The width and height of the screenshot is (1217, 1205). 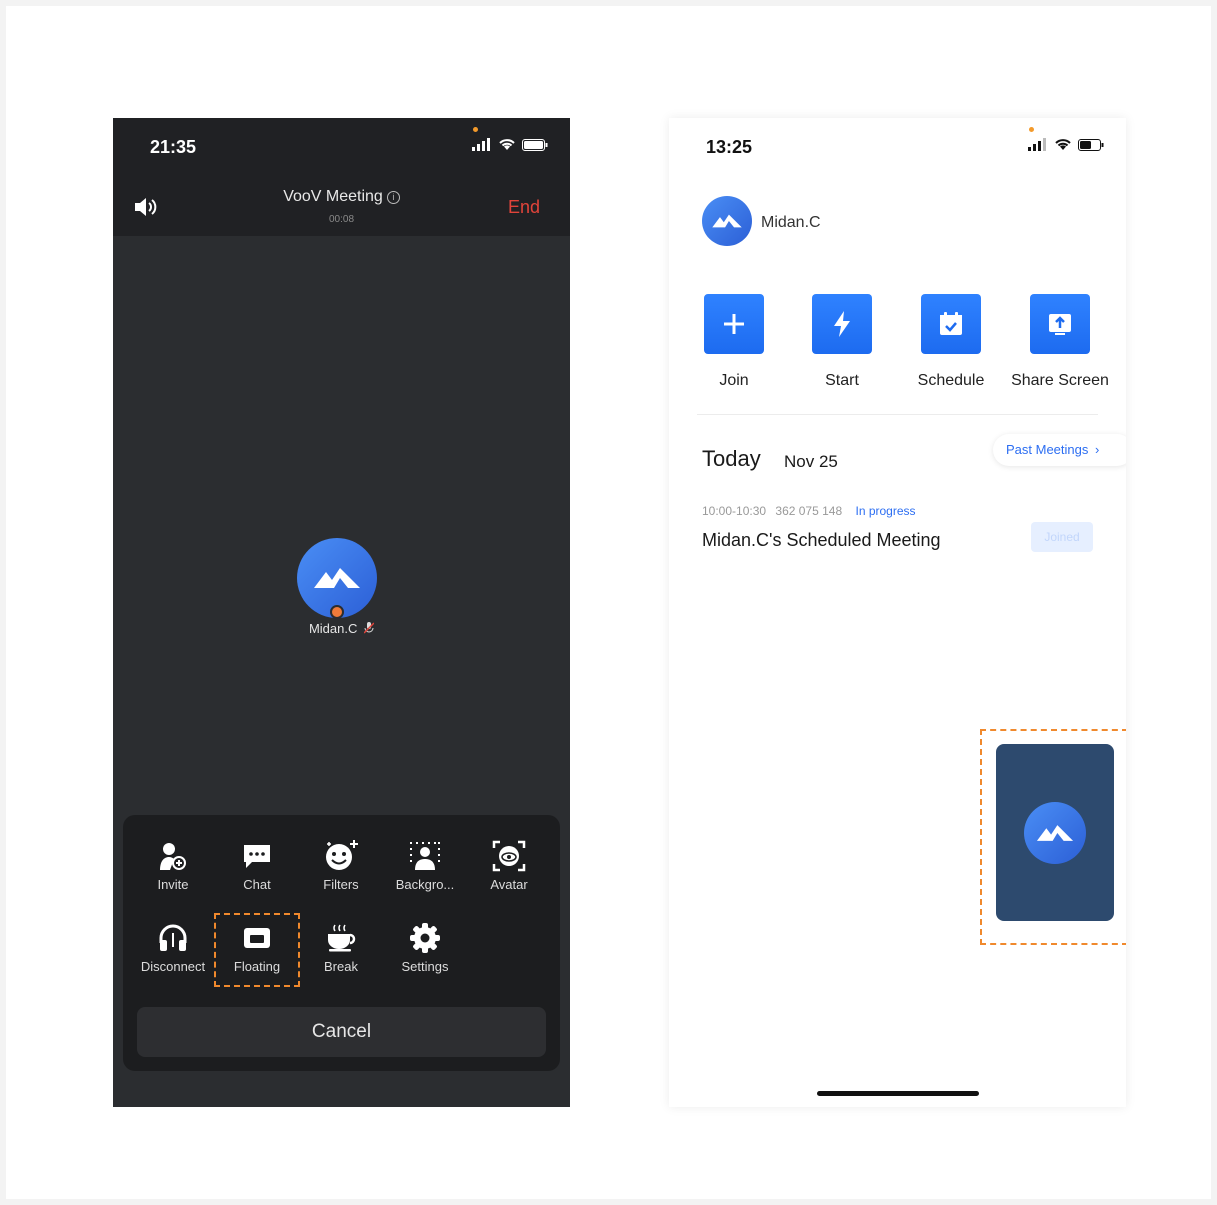 What do you see at coordinates (729, 147) in the screenshot?
I see `status-time: 13:25` at bounding box center [729, 147].